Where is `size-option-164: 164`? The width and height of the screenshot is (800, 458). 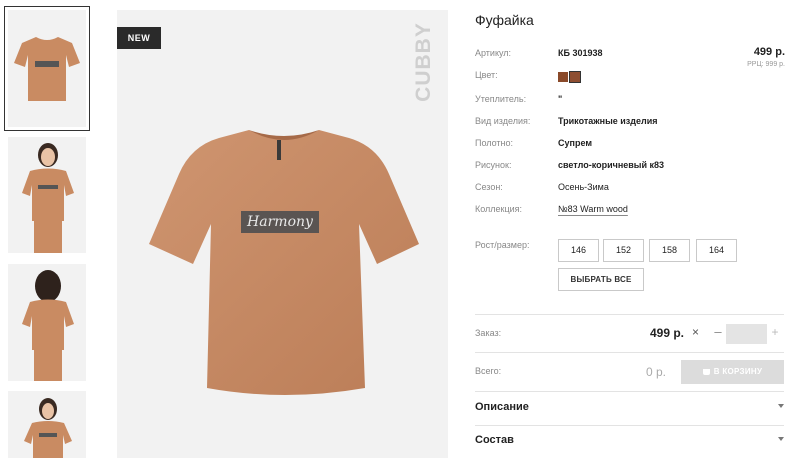 size-option-164: 164 is located at coordinates (716, 250).